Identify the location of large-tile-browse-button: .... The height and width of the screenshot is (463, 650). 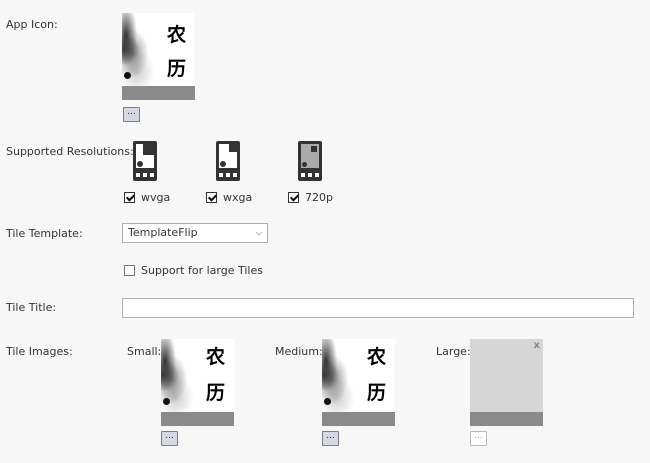
(478, 438).